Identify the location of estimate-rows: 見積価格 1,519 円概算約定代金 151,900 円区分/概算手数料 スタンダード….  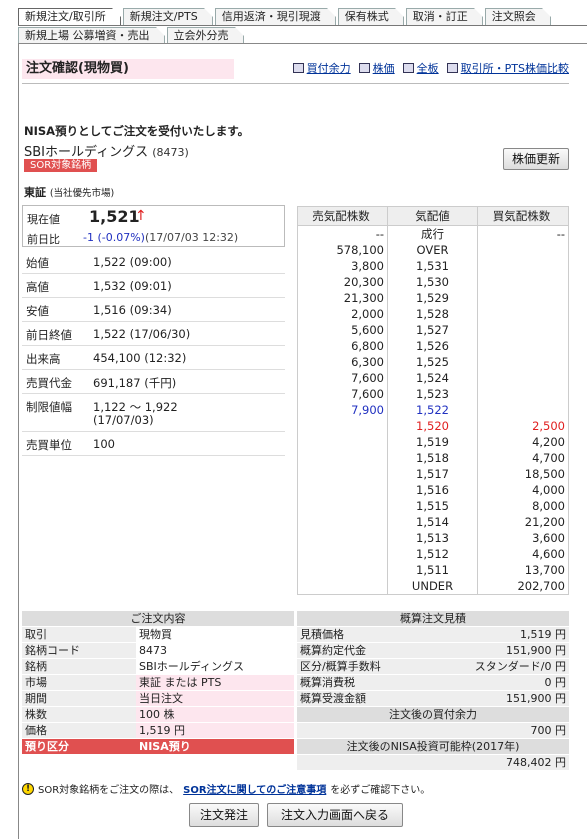
(433, 667).